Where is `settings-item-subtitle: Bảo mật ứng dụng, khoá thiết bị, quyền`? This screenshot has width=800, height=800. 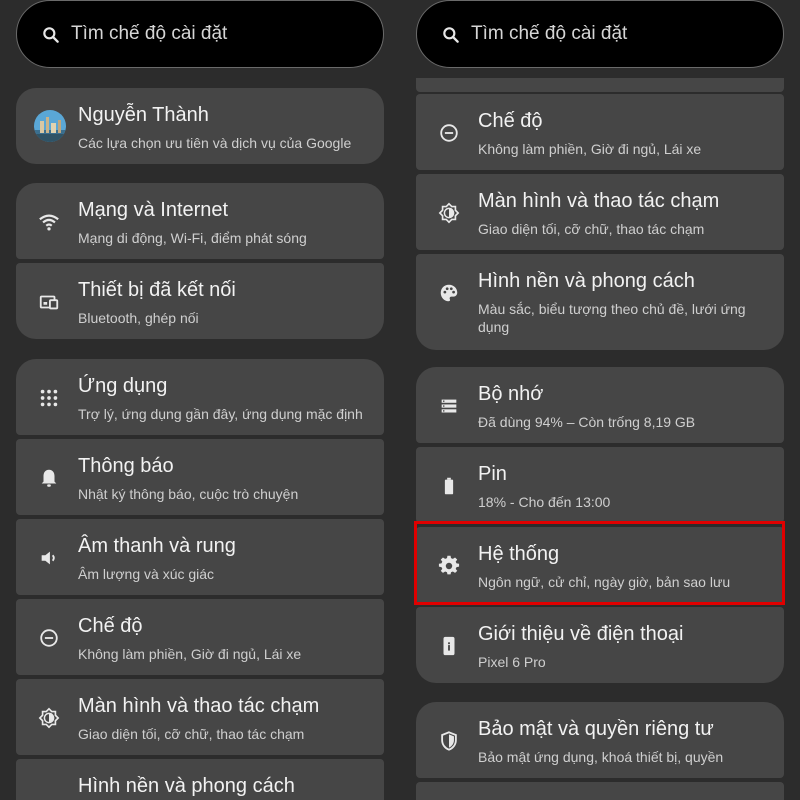
settings-item-subtitle: Bảo mật ứng dụng, khoá thiết bị, quyền is located at coordinates (601, 757).